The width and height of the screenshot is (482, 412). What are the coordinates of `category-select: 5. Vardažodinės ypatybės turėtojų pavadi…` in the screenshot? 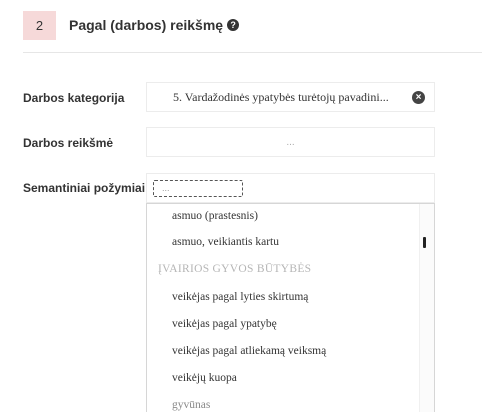 It's located at (290, 97).